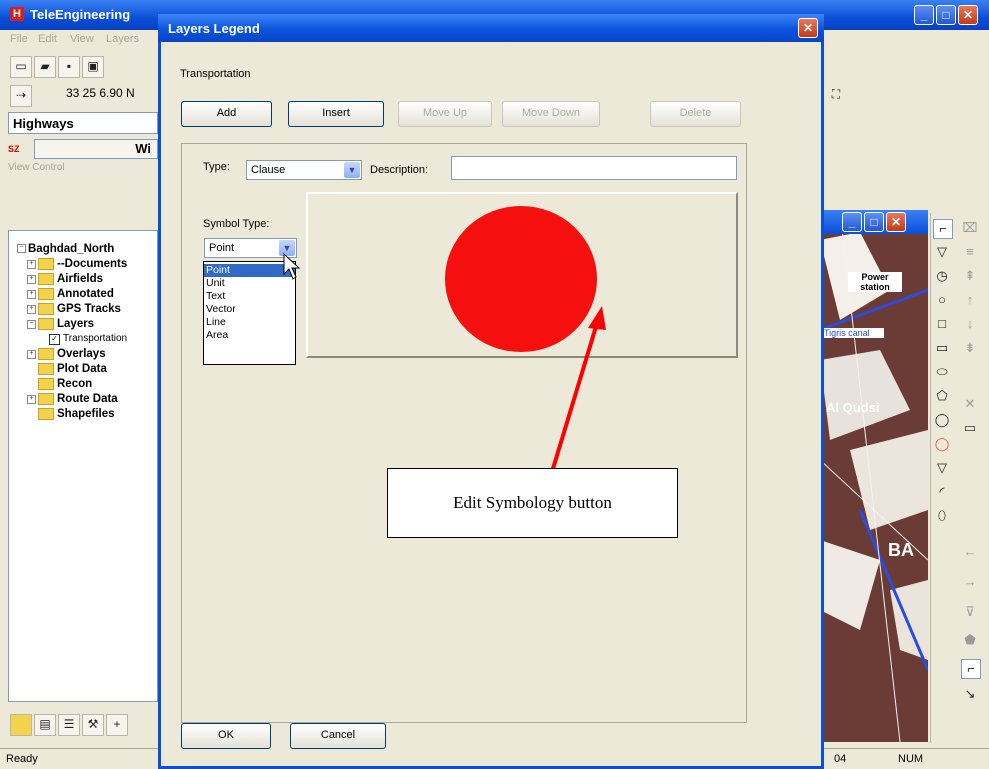  What do you see at coordinates (249, 309) in the screenshot?
I see `symbol-option-vector: Vector` at bounding box center [249, 309].